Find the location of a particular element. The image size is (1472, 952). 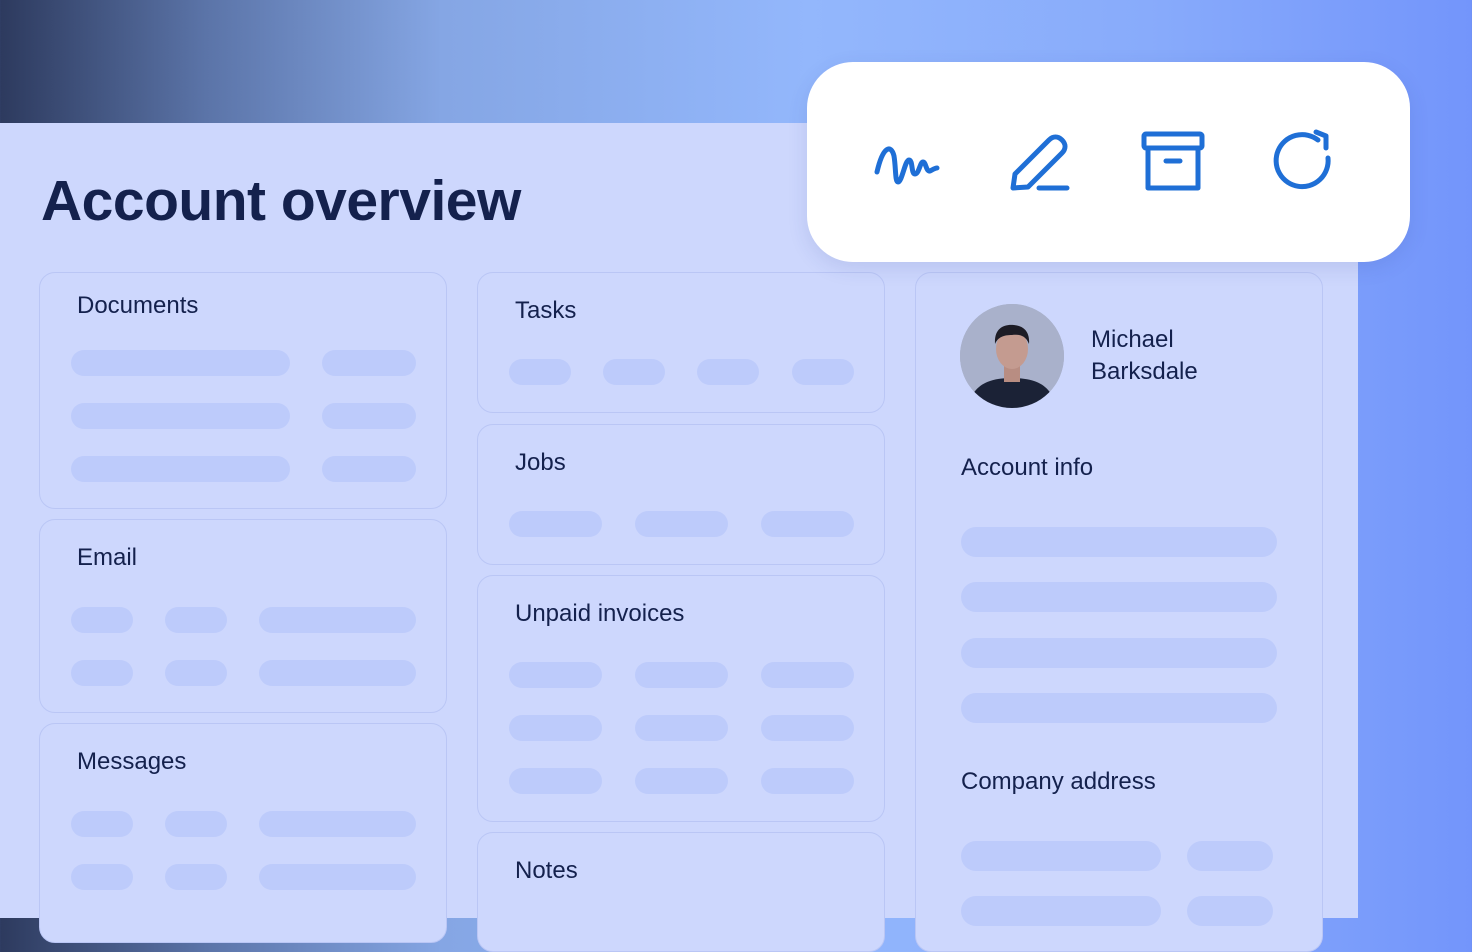

archive-box-icon is located at coordinates (1173, 161).